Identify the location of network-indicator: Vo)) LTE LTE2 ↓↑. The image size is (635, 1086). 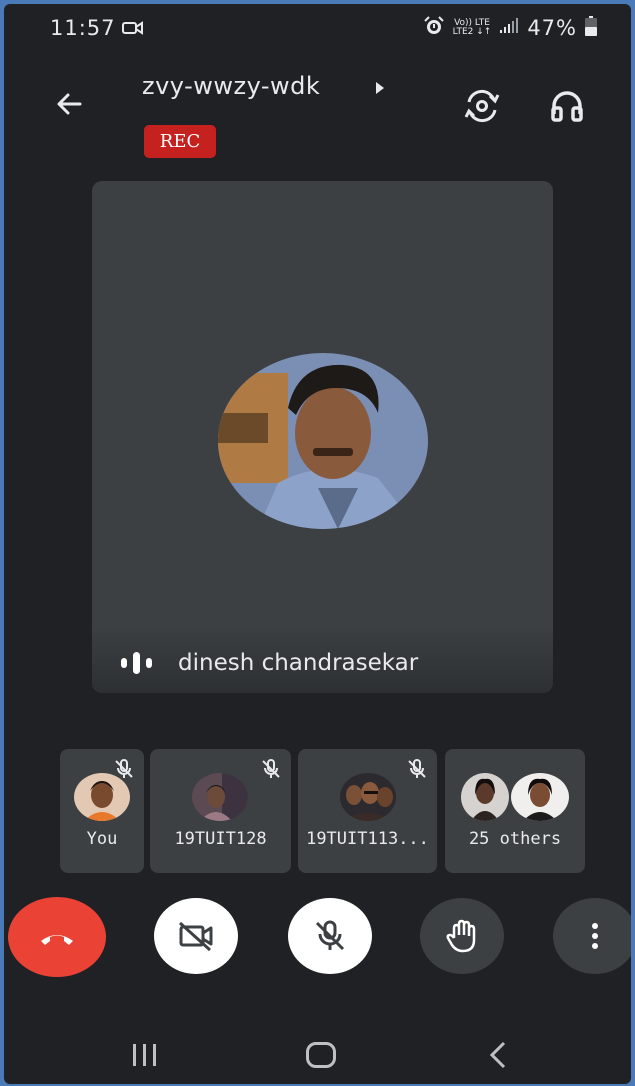
(472, 28).